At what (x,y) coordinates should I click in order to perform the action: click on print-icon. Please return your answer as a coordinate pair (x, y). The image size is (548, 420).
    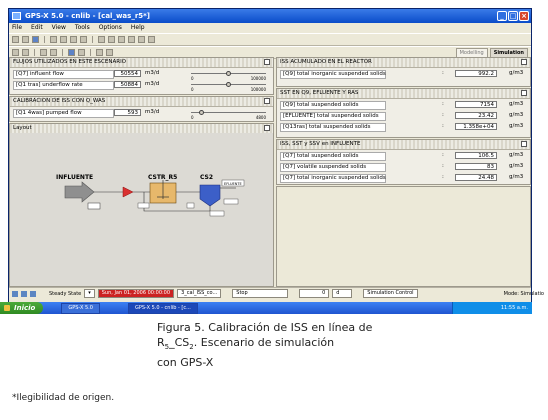
    Looking at the image, I should click on (53, 39).